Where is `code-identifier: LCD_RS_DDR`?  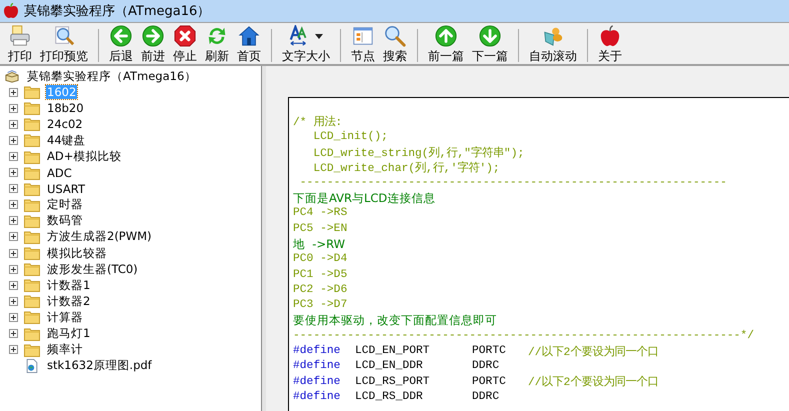 code-identifier: LCD_RS_DDR is located at coordinates (389, 396).